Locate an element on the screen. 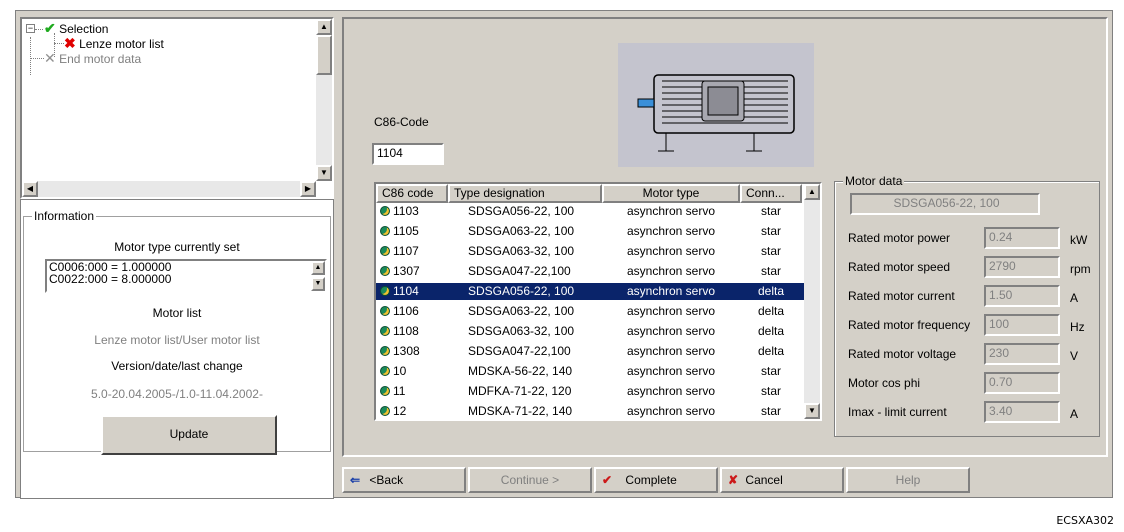  table-row: 11 MDFKA-71-22, 120 asynchron servo star is located at coordinates (590, 391).